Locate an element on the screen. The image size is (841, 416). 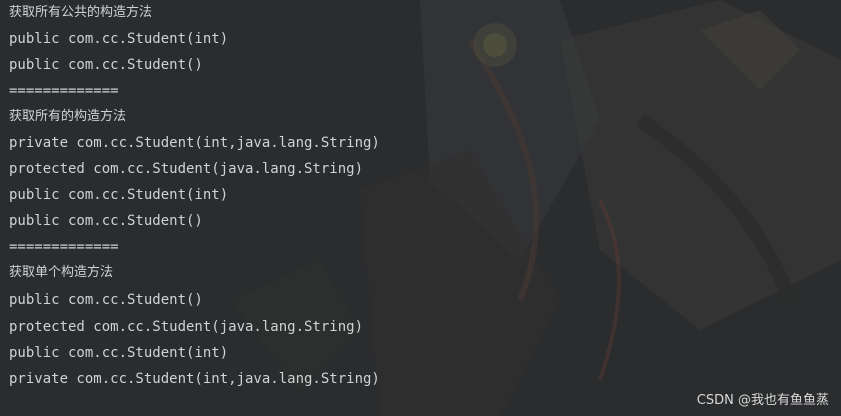
console-line: 获取单个构造方法 is located at coordinates (61, 272).